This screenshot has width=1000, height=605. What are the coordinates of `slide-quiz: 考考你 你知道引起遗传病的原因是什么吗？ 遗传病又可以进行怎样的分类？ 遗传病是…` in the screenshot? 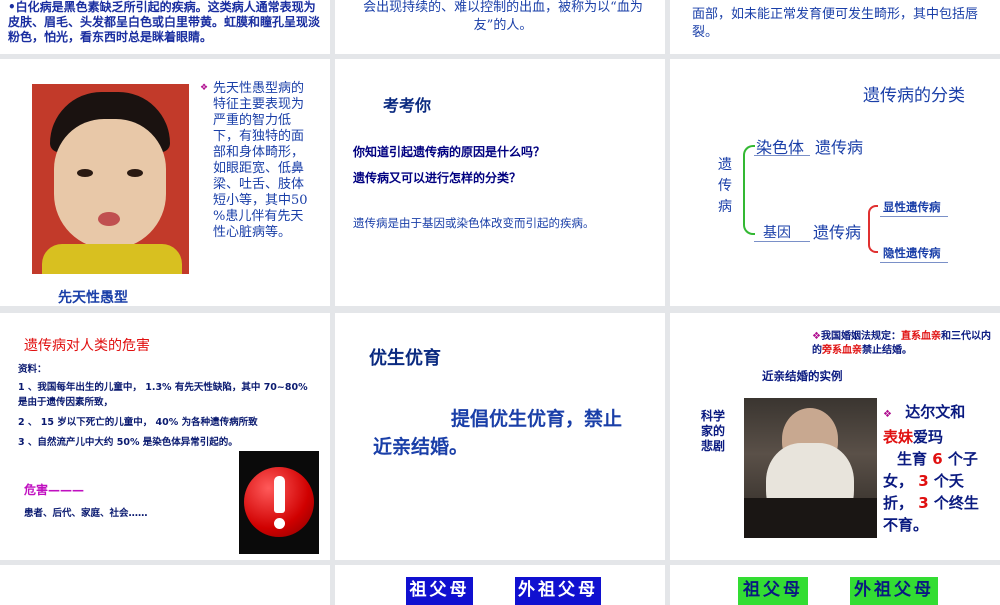 It's located at (500, 182).